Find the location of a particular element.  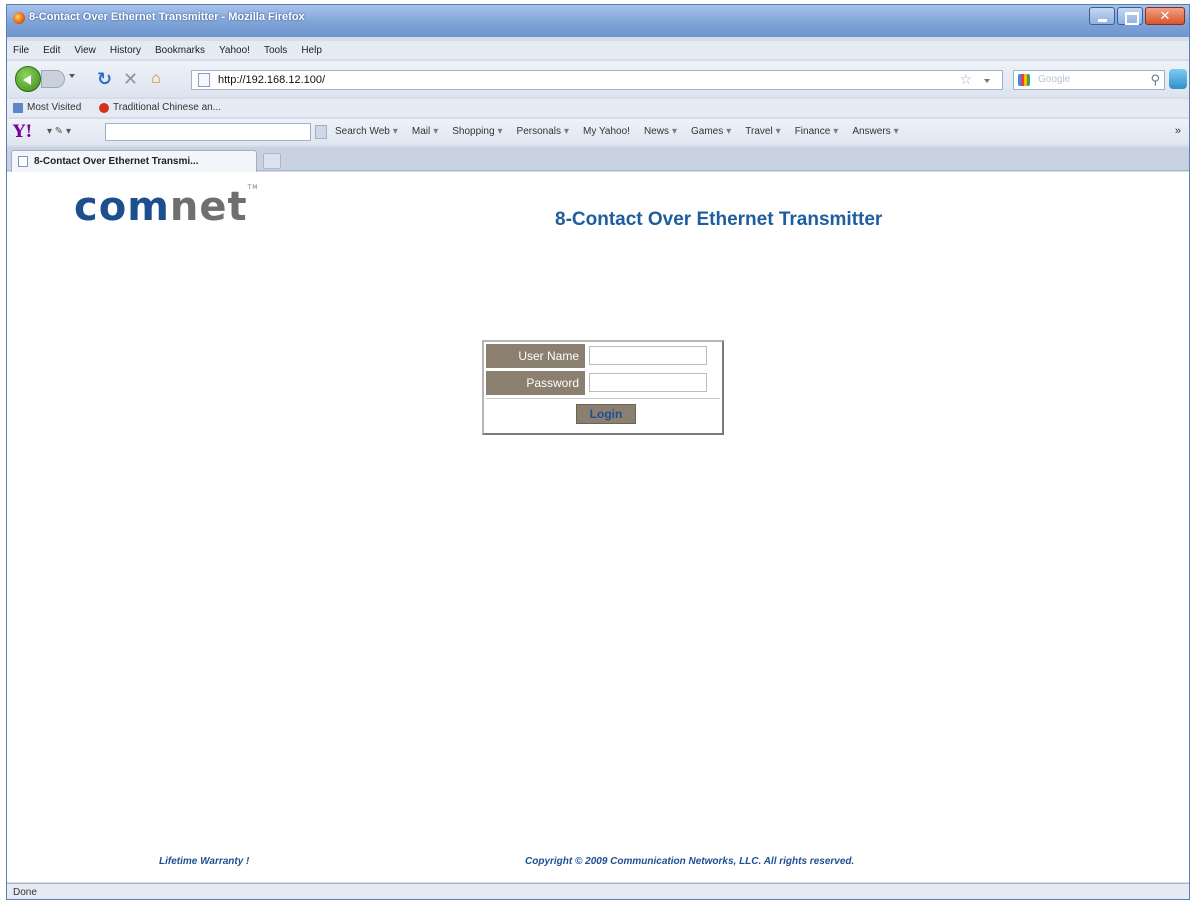

menu-edit: Edit is located at coordinates (51, 50).